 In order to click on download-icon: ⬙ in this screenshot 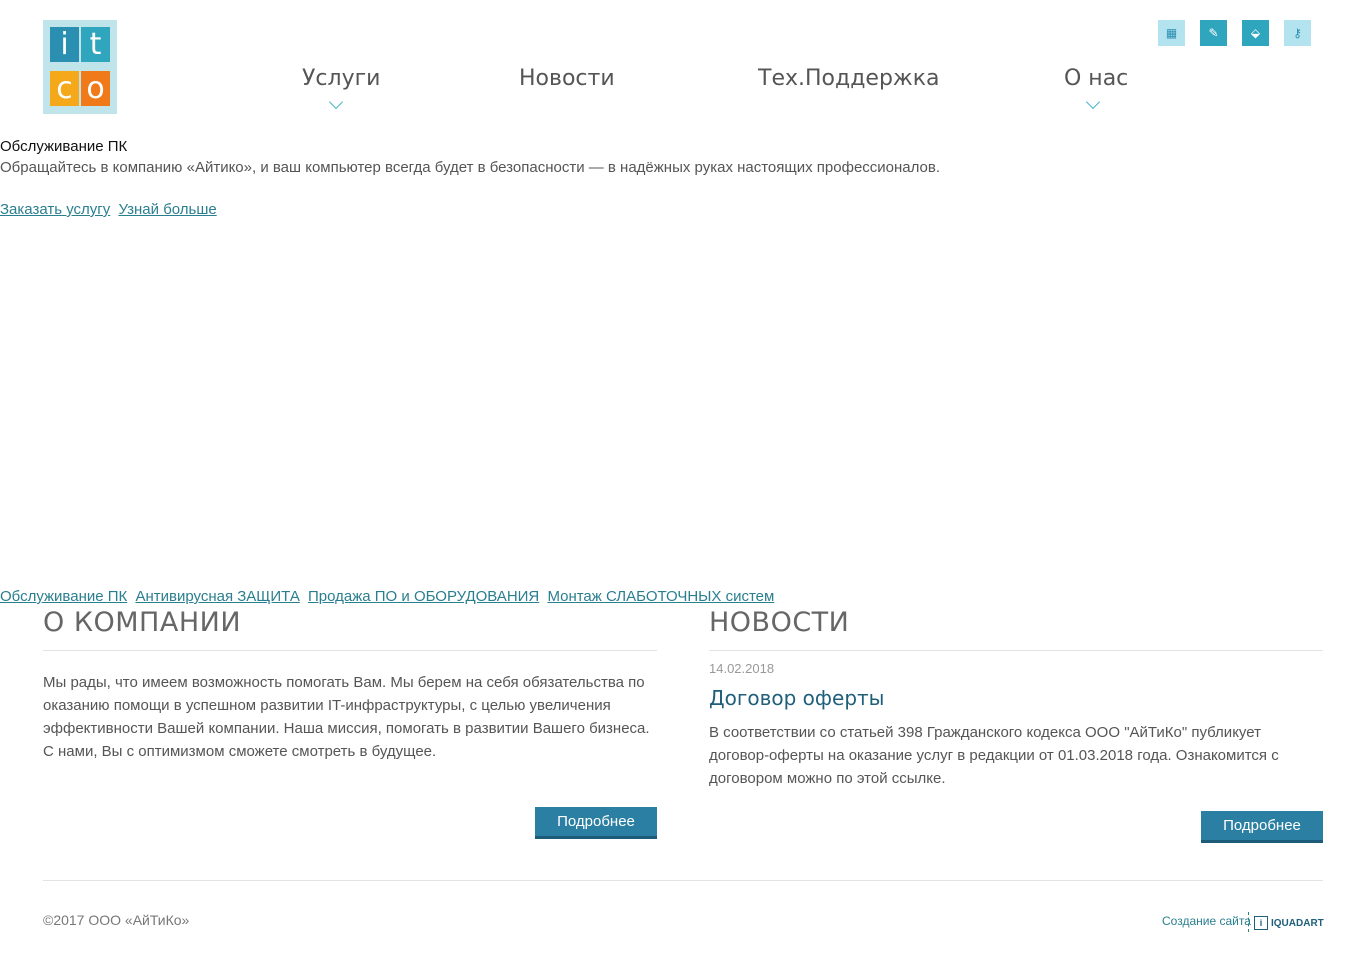, I will do `click(1255, 33)`.